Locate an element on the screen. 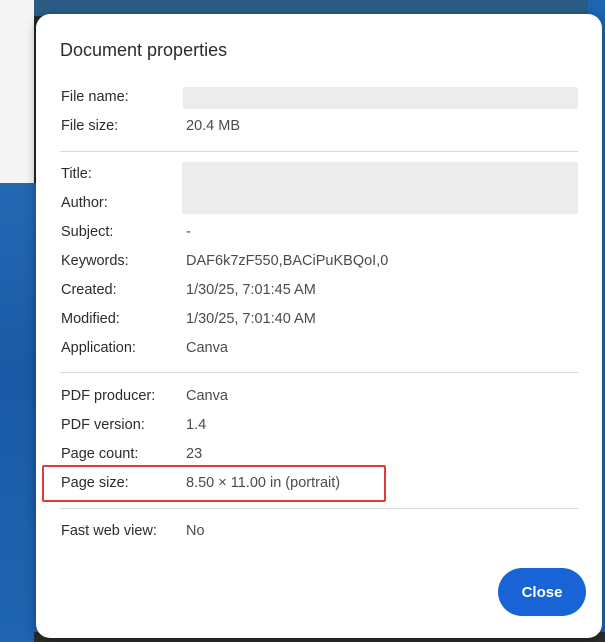 This screenshot has width=605, height=642. dialog-title: Document properties is located at coordinates (144, 50).